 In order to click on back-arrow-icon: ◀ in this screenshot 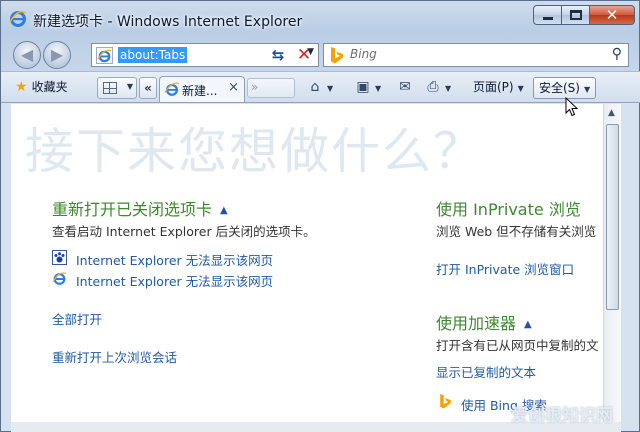, I will do `click(27, 54)`.